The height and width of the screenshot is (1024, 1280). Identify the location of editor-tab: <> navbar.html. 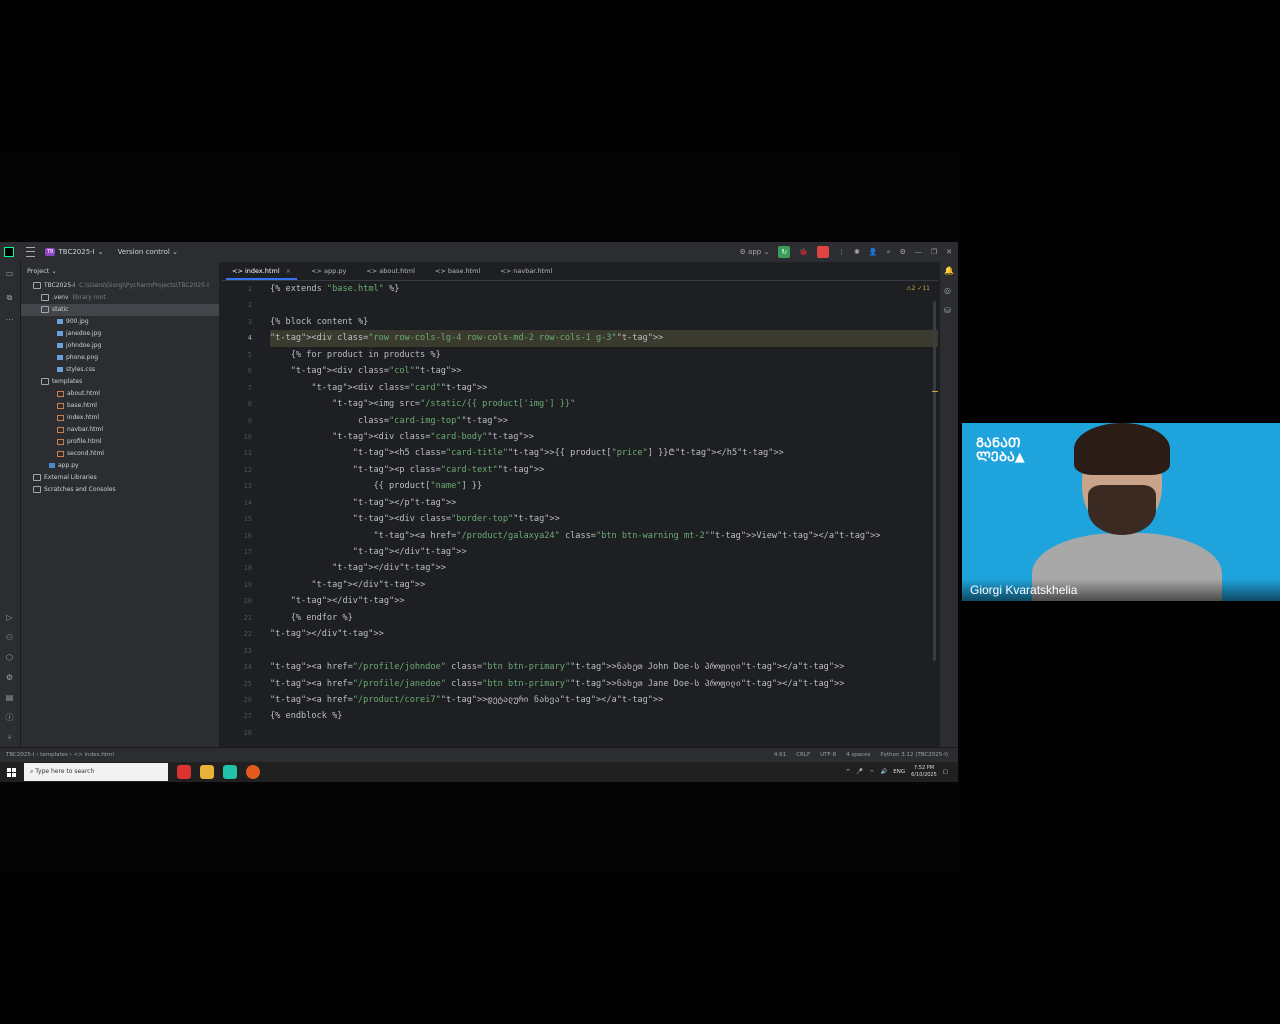
(526, 271).